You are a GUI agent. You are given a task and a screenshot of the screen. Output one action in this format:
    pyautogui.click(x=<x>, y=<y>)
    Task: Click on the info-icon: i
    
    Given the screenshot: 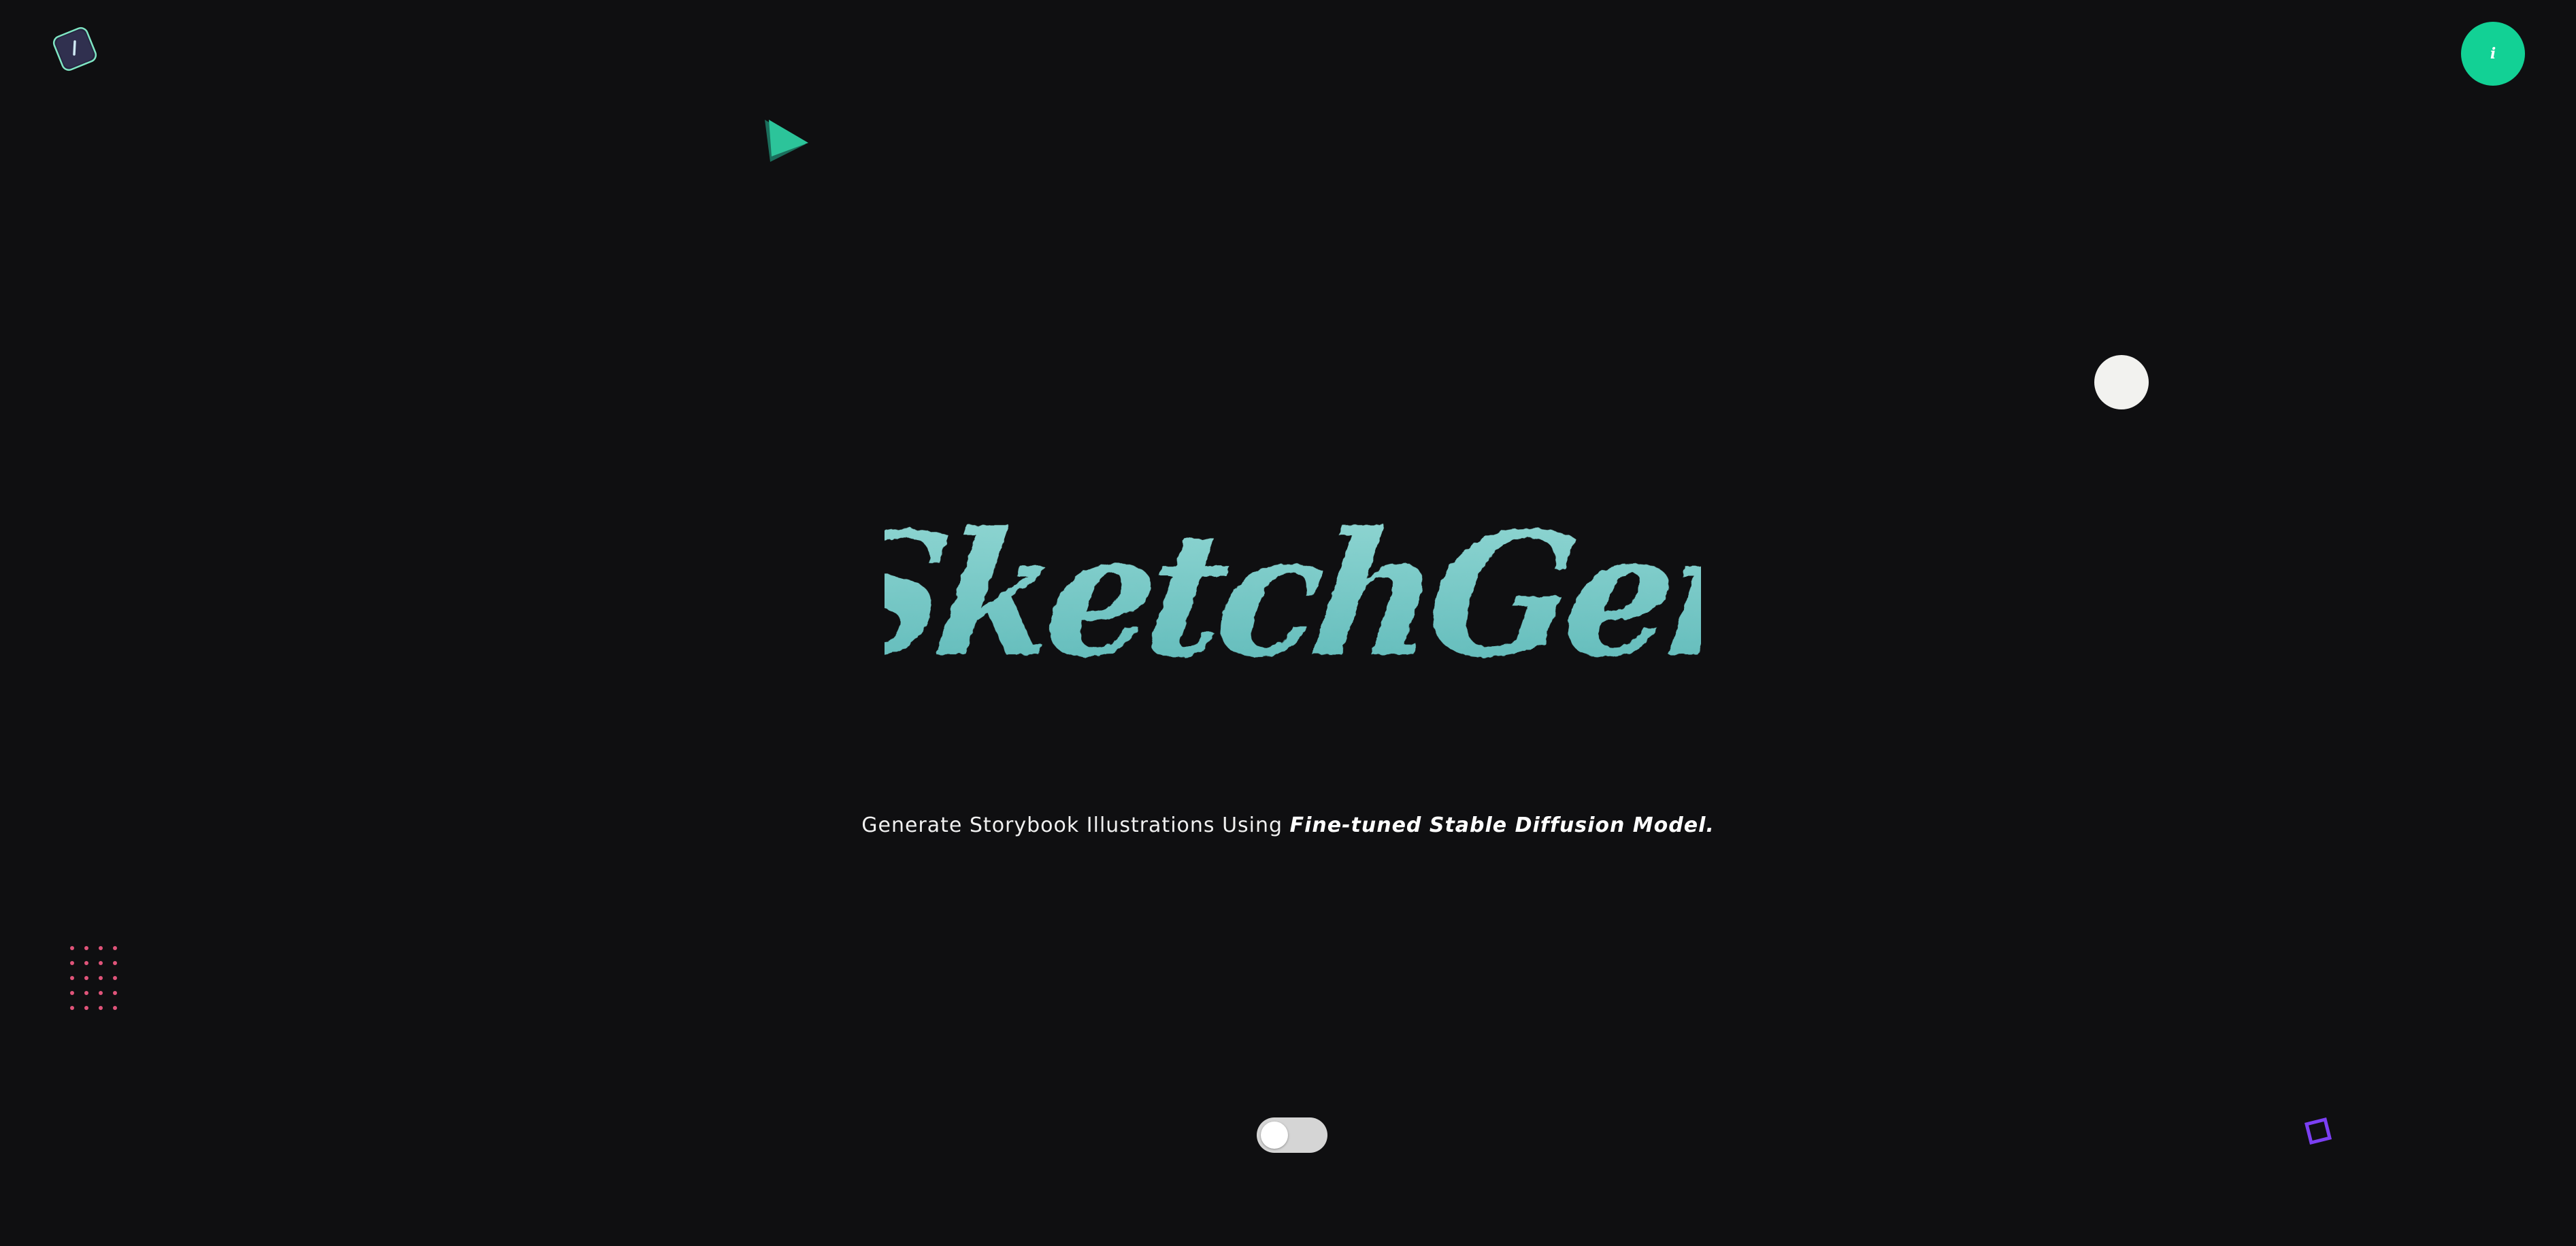 What is the action you would take?
    pyautogui.click(x=2493, y=54)
    